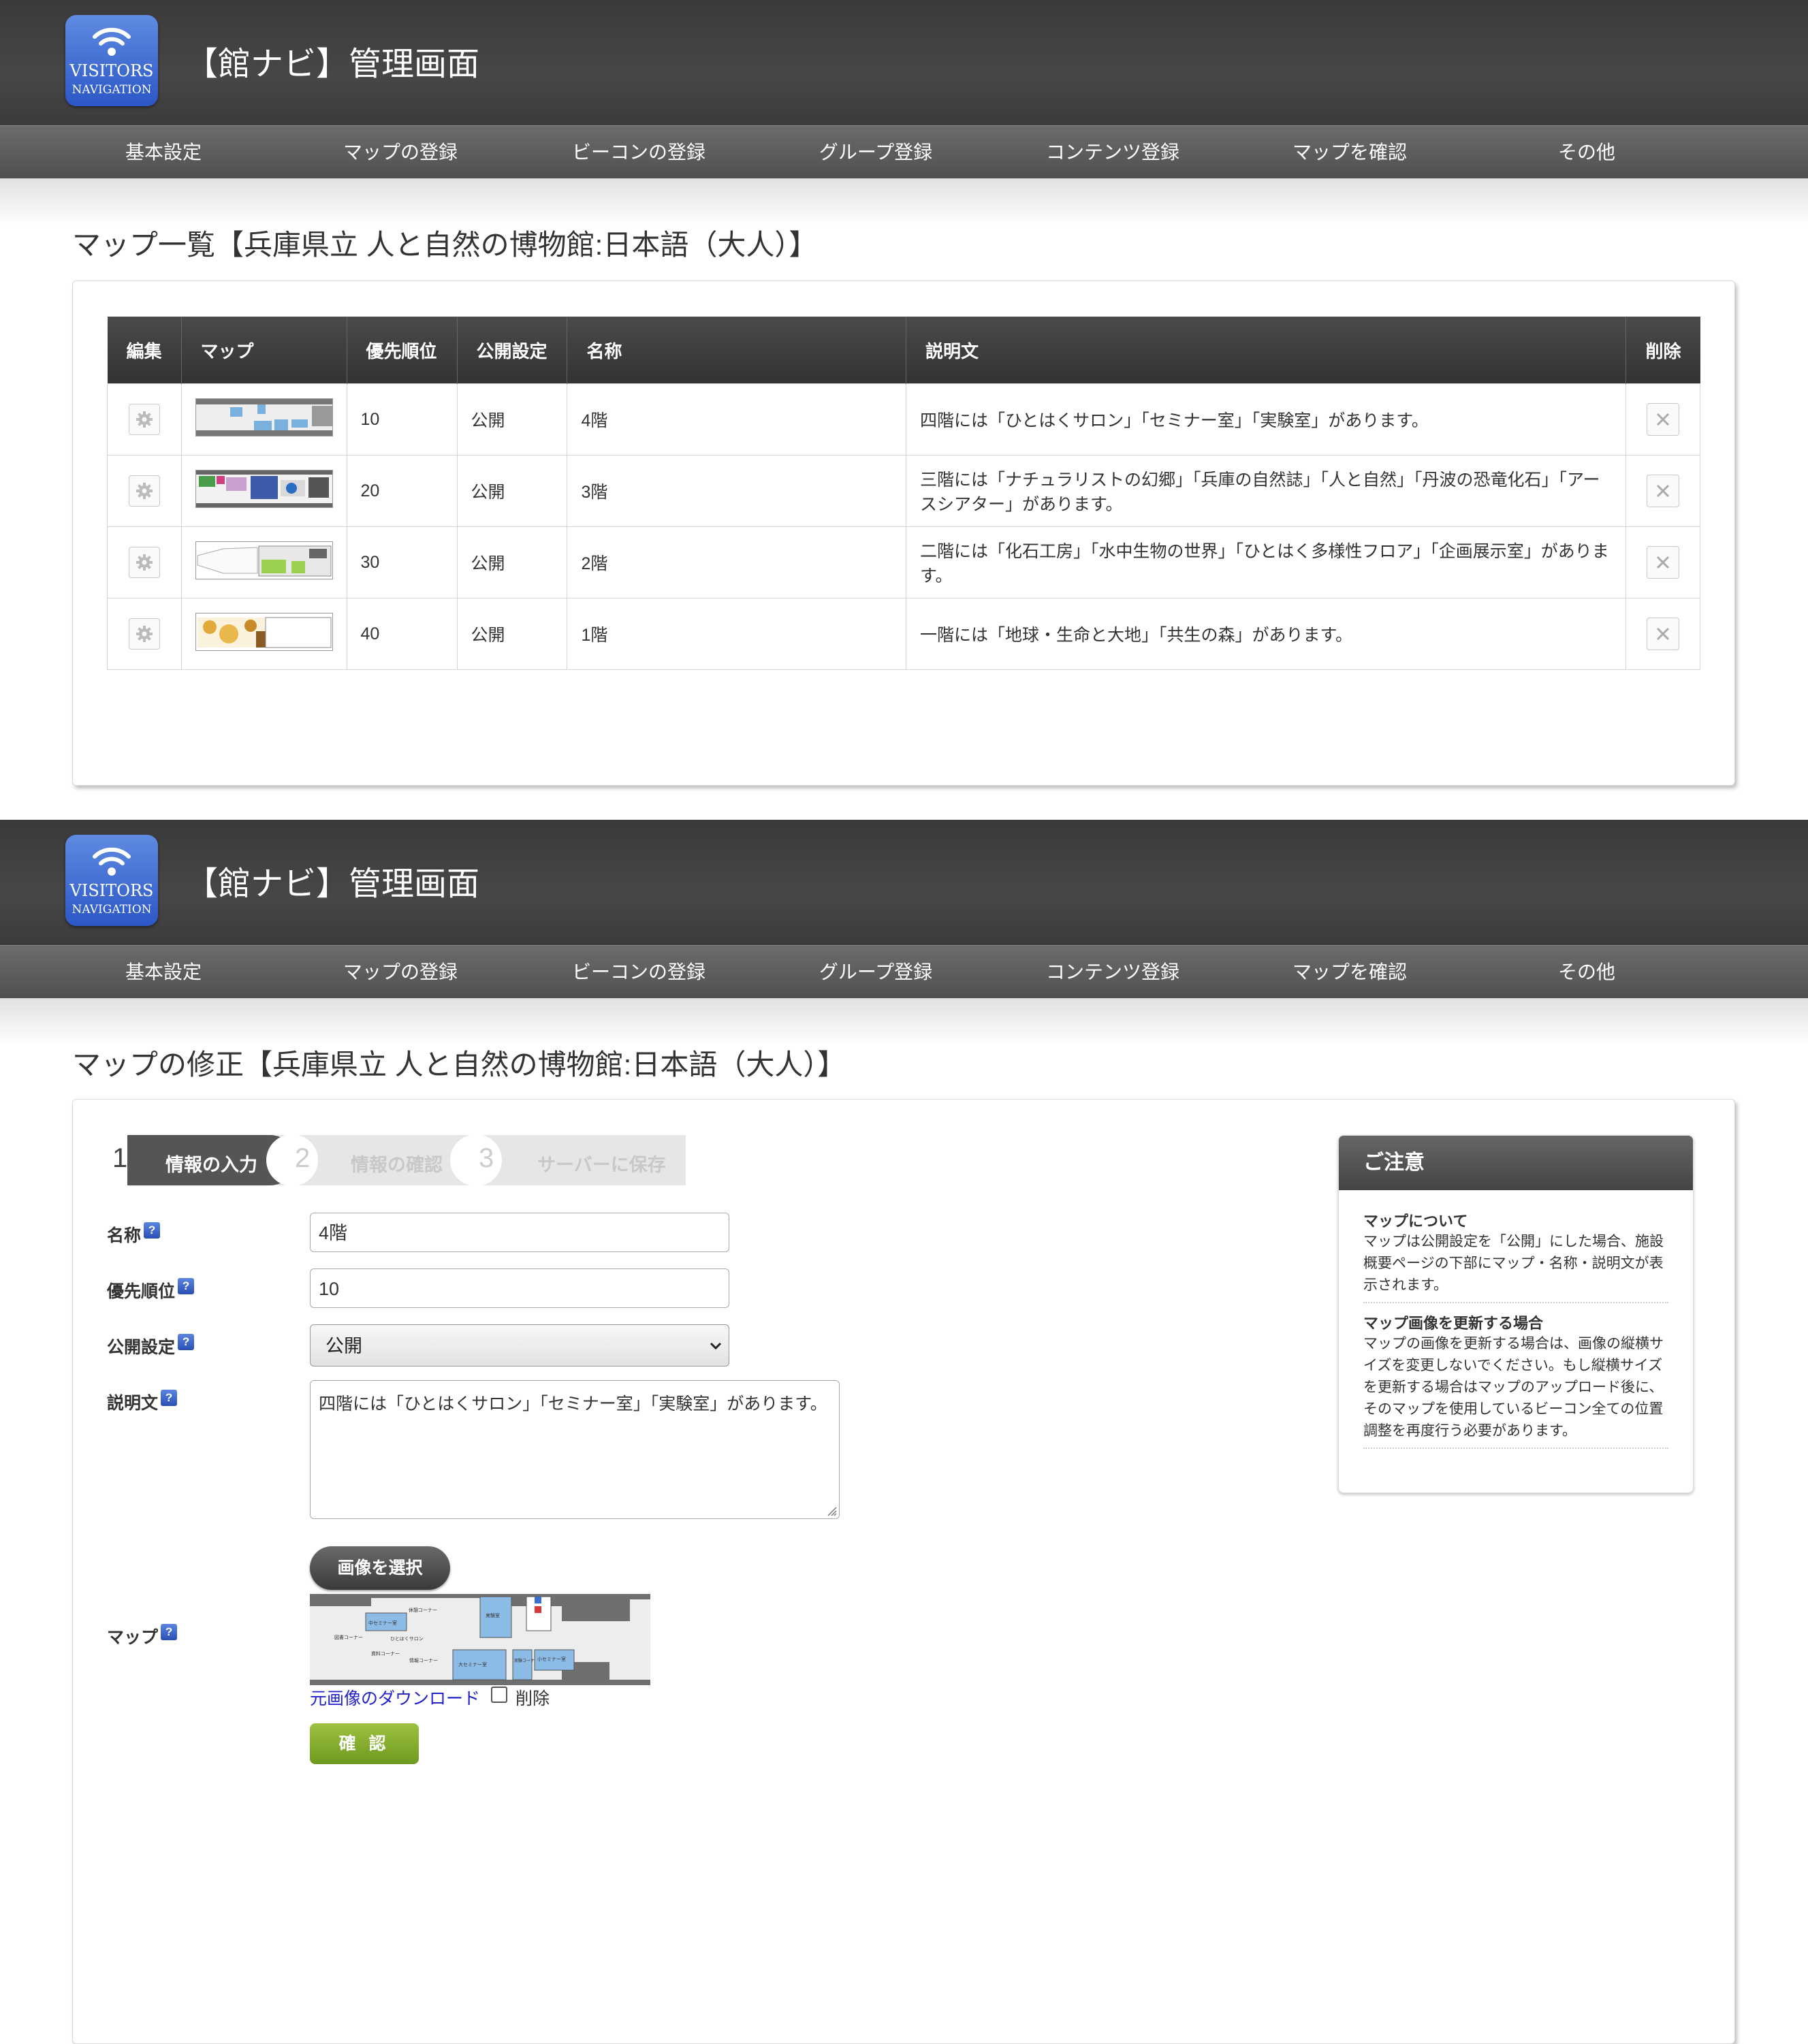 This screenshot has height=2044, width=1808. I want to click on col-header-delete: 削除, so click(1662, 350).